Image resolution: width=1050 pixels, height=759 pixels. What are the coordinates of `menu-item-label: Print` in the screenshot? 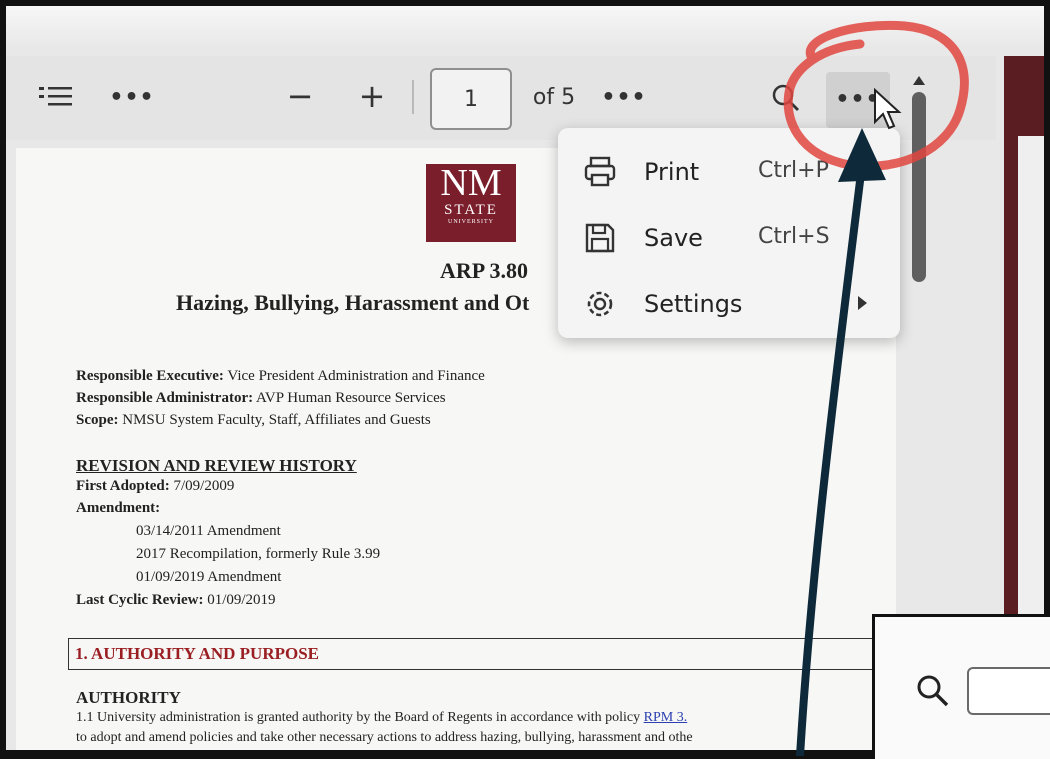 It's located at (672, 172).